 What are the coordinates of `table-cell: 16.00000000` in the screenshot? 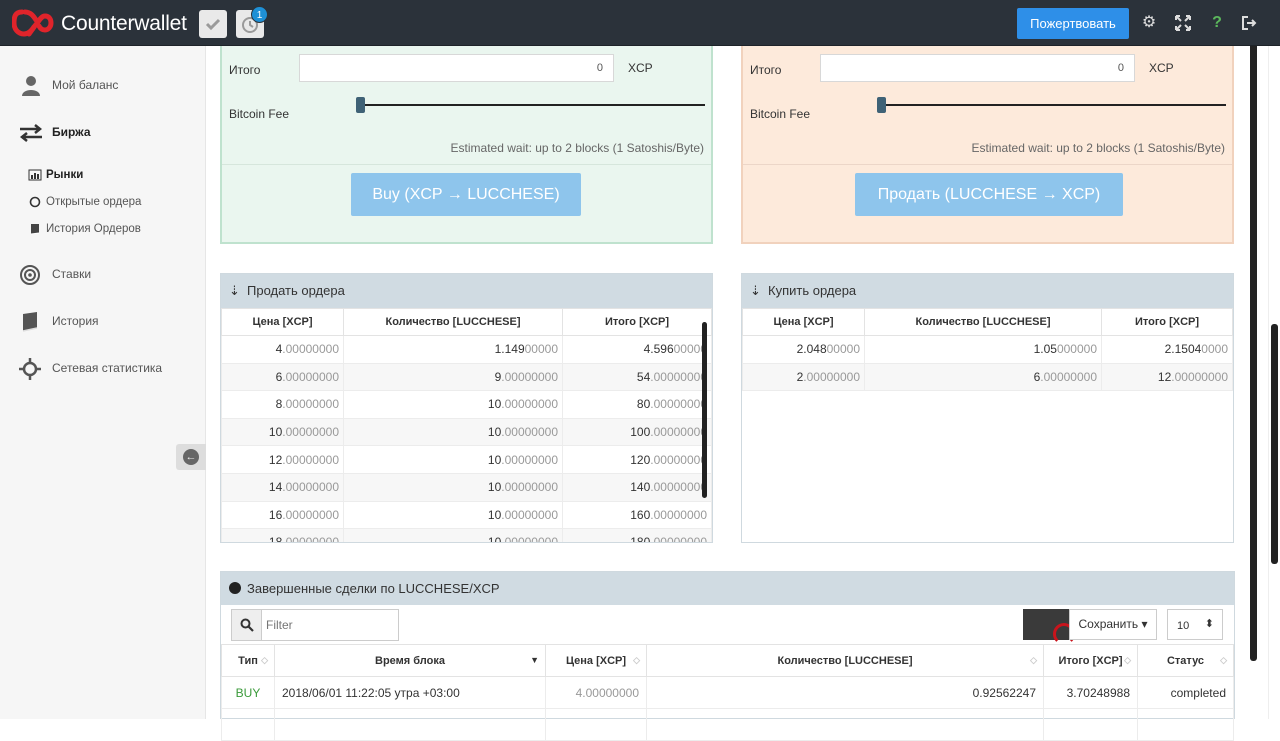 It's located at (282, 515).